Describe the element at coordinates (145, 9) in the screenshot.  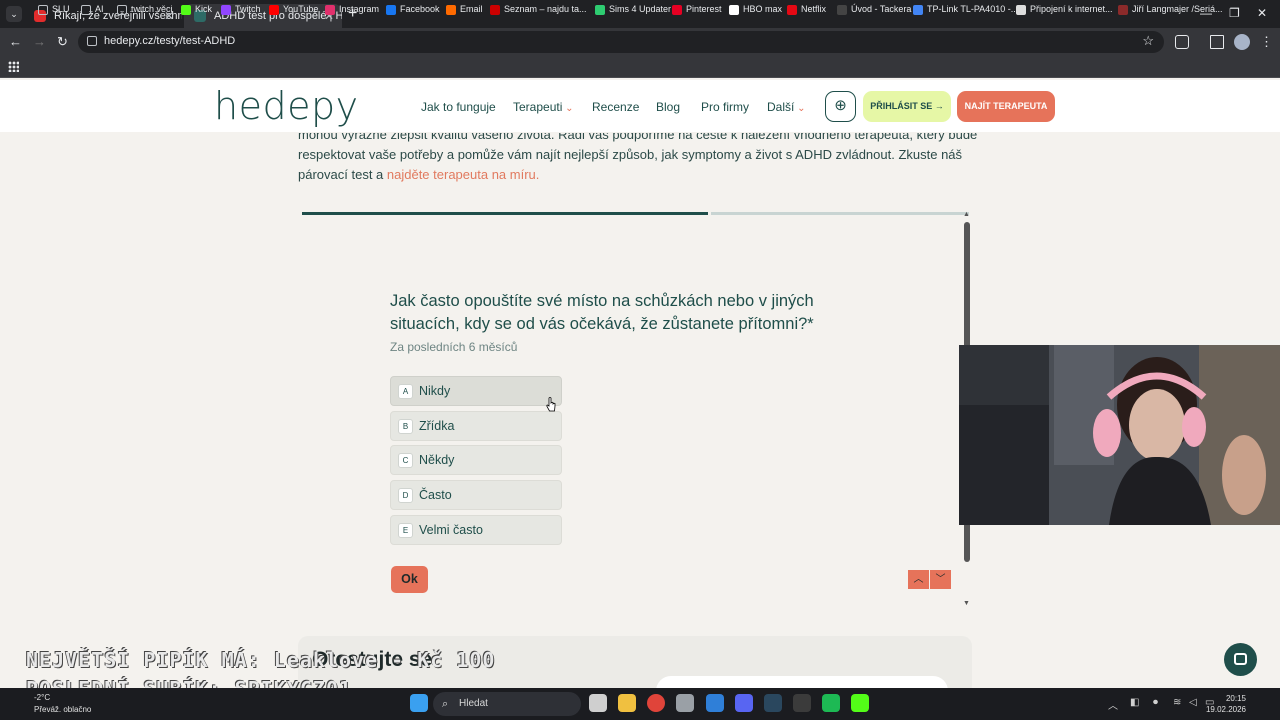
I see `bookmark-item: twitch věci` at that location.